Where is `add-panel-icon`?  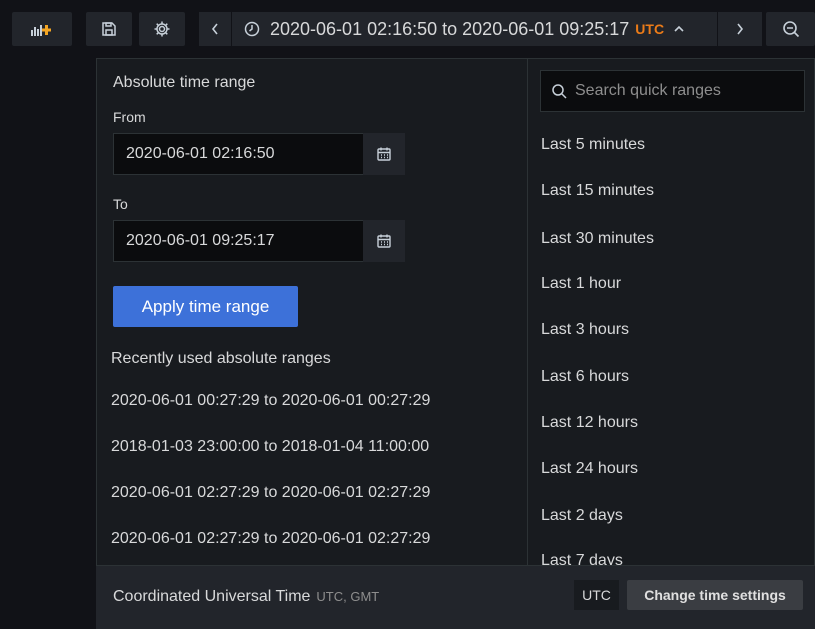 add-panel-icon is located at coordinates (41, 30).